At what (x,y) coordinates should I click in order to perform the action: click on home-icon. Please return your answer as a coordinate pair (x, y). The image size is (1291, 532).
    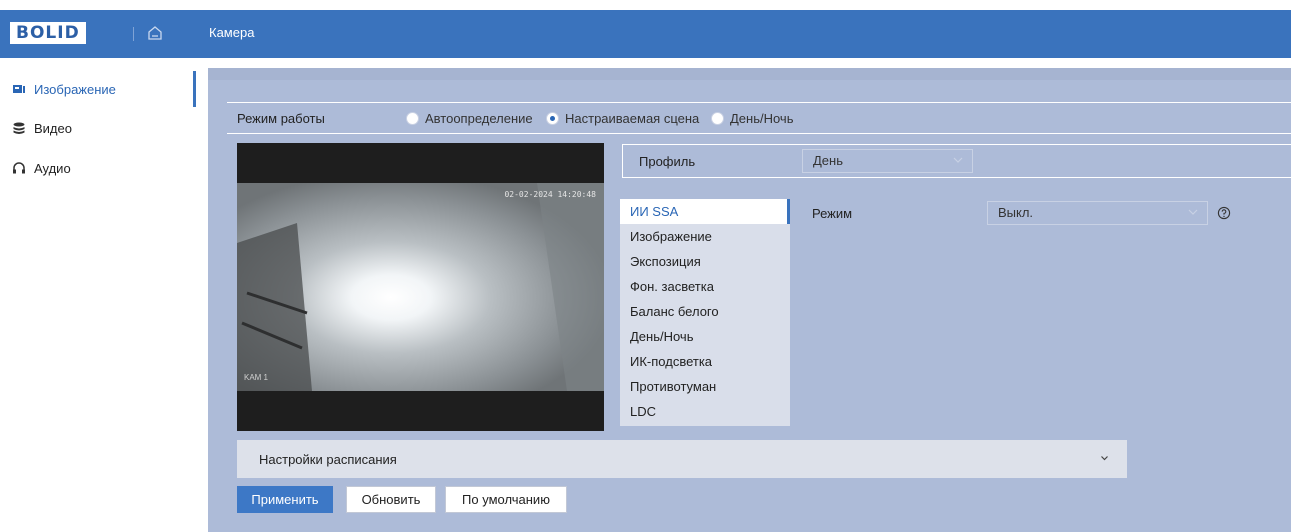
    Looking at the image, I should click on (155, 33).